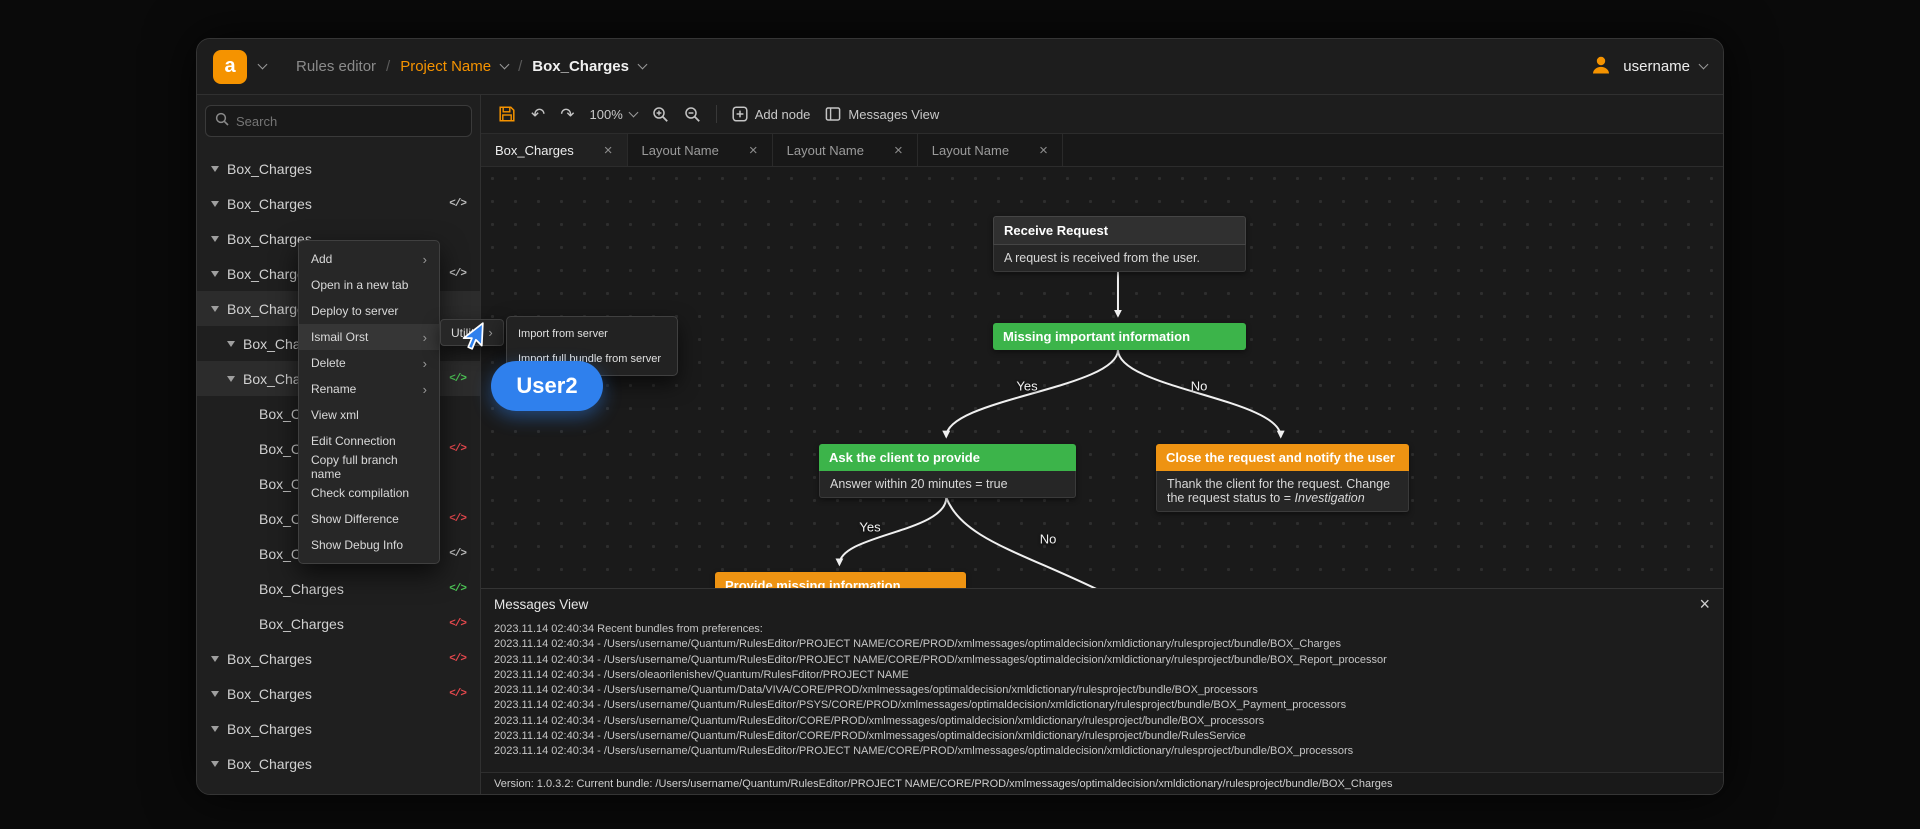 This screenshot has width=1920, height=829. What do you see at coordinates (700, 150) in the screenshot?
I see `tab-layout-1: Layout Name ×` at bounding box center [700, 150].